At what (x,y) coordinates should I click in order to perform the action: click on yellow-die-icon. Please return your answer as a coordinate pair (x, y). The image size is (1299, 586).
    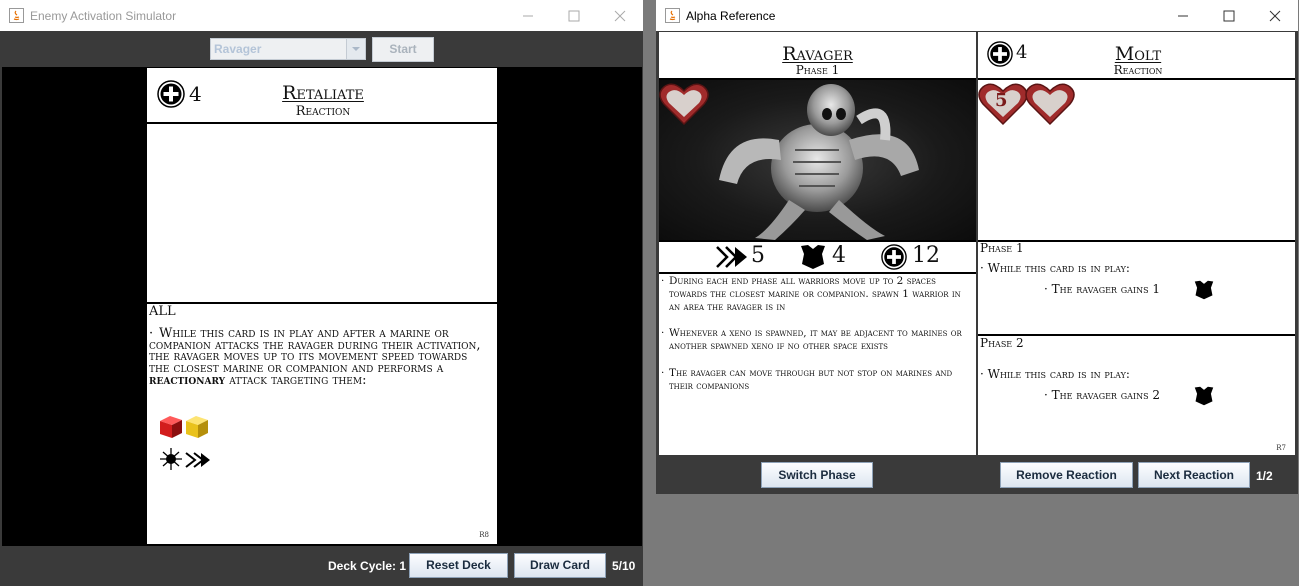
    Looking at the image, I should click on (197, 427).